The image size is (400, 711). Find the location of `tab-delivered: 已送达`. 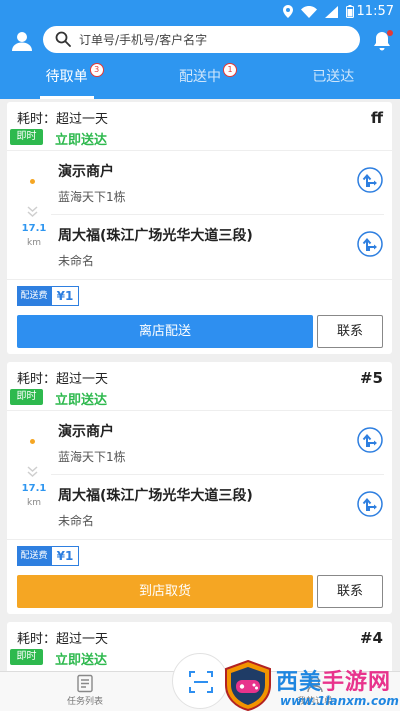

tab-delivered: 已送达 is located at coordinates (333, 80).